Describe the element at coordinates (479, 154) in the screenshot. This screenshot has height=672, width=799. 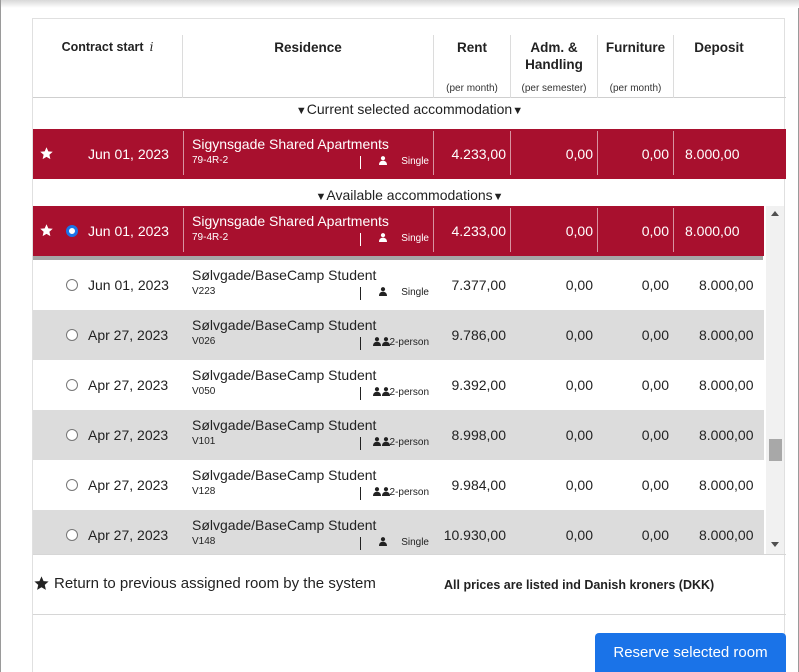
I see `rent-value: 4.233,00` at that location.